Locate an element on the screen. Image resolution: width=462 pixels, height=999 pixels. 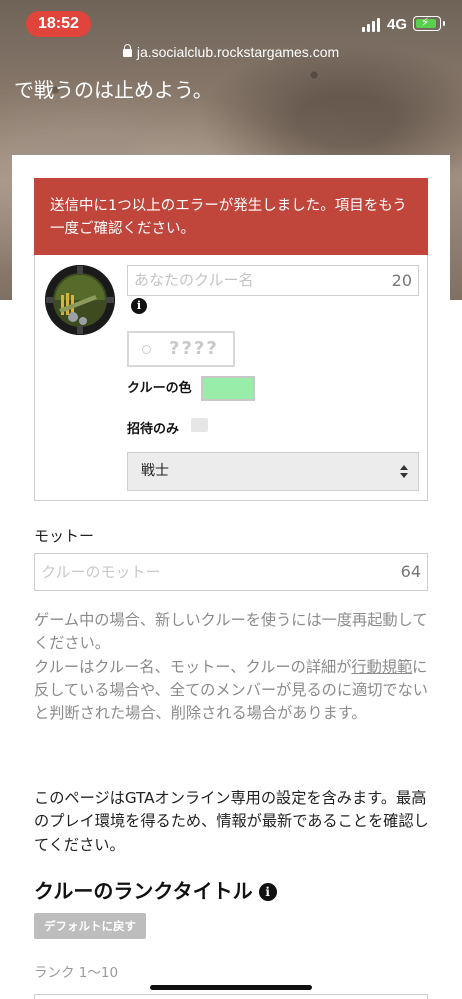
code-of-conduct-link: 行動規範 is located at coordinates (381, 667).